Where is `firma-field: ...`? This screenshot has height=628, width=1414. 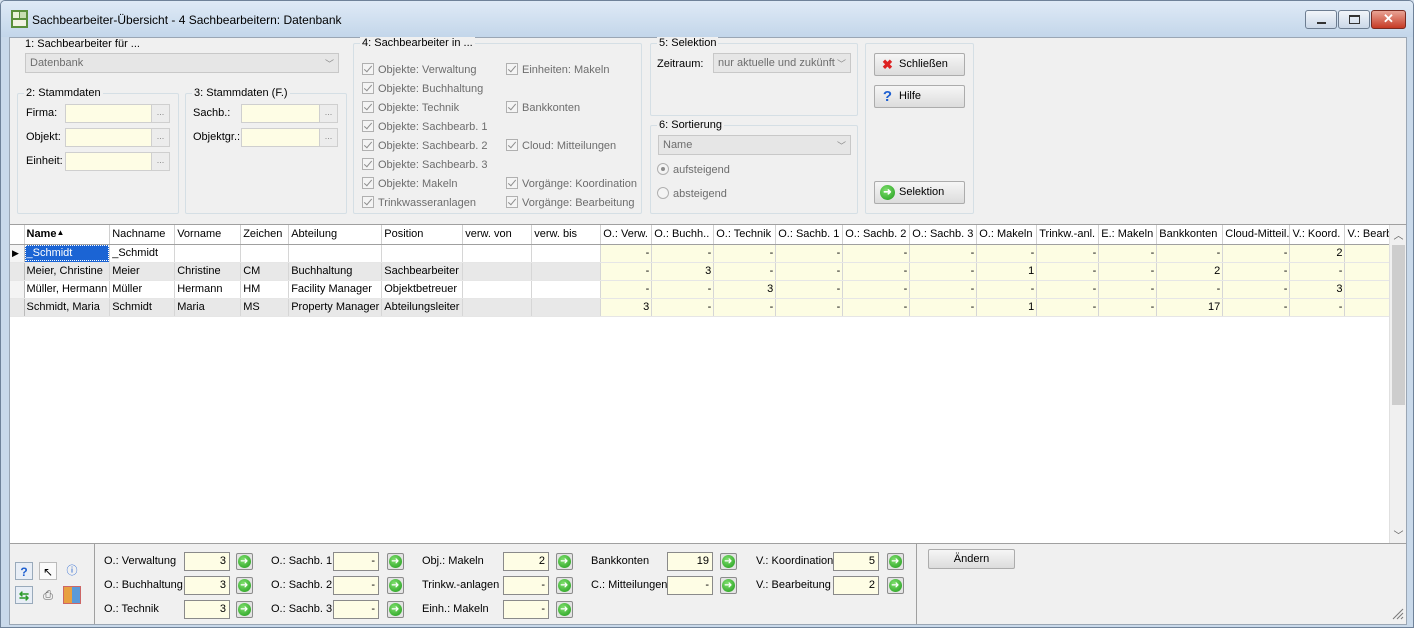 firma-field: ... is located at coordinates (117, 113).